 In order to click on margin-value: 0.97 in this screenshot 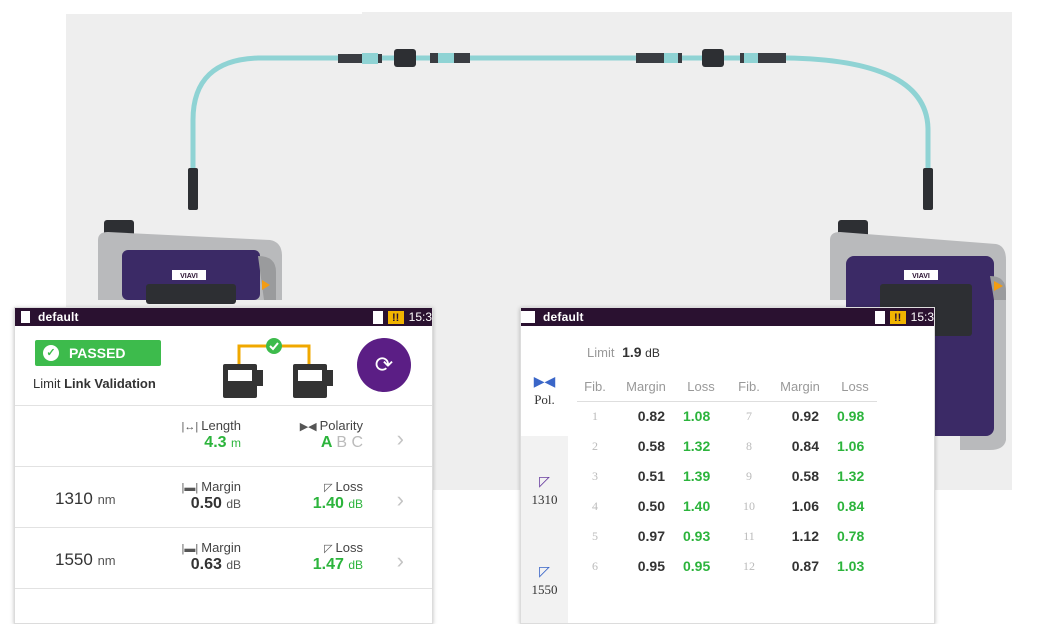, I will do `click(651, 536)`.